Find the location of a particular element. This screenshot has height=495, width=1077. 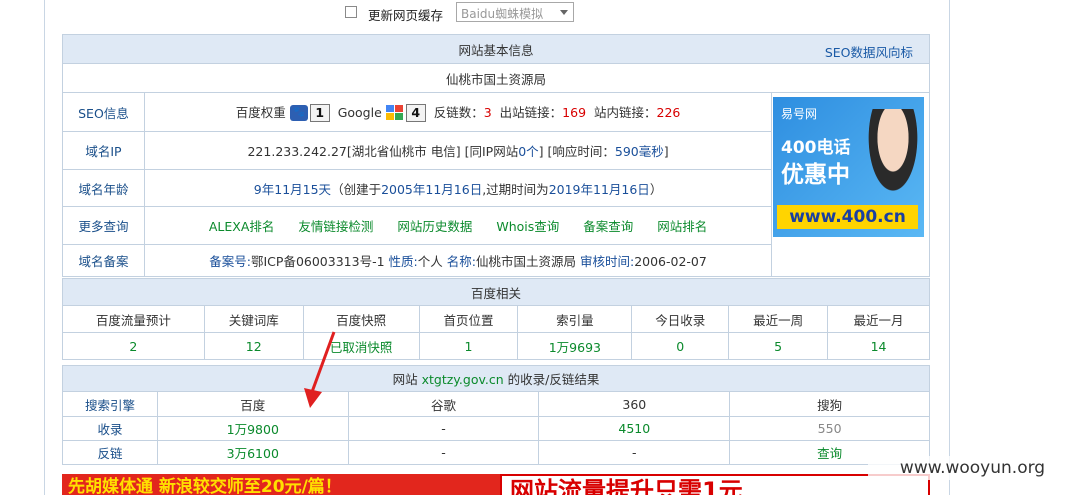

baidu-keywords: 12 is located at coordinates (253, 346).